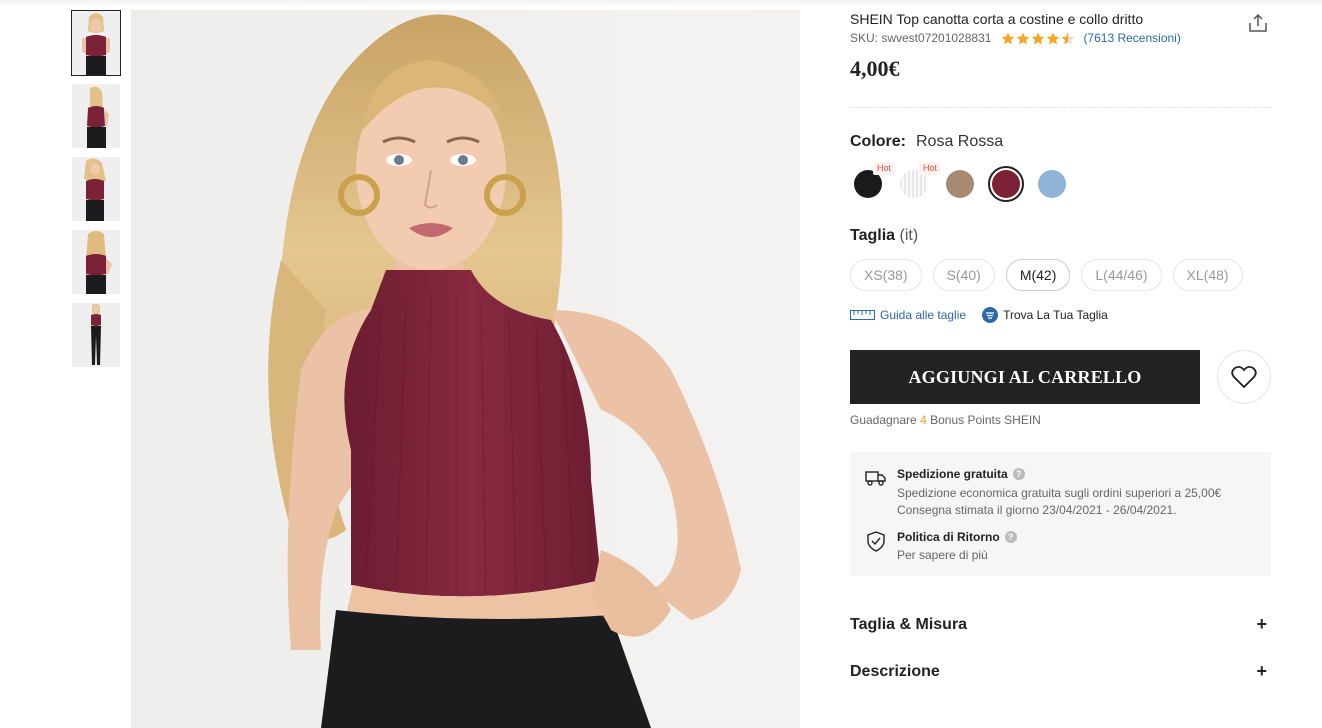 The width and height of the screenshot is (1322, 728). Describe the element at coordinates (963, 275) in the screenshot. I see `size-option: S(40)` at that location.